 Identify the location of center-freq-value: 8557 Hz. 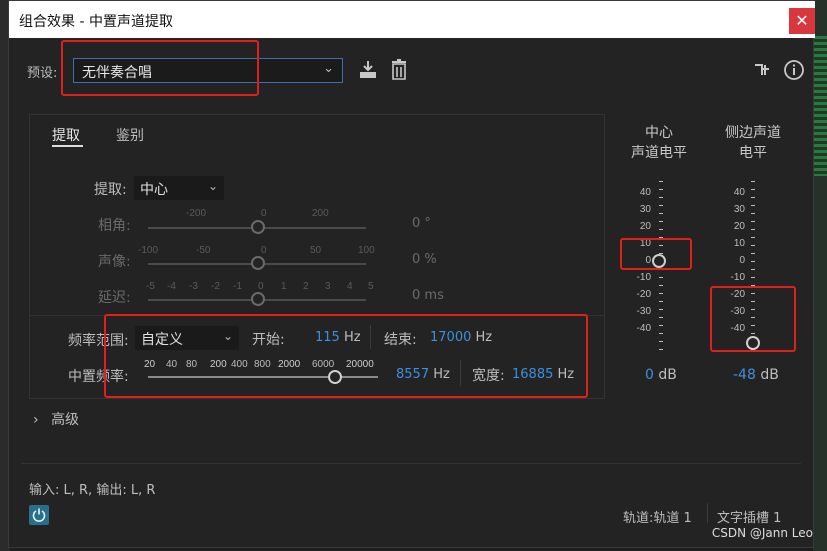
(423, 374).